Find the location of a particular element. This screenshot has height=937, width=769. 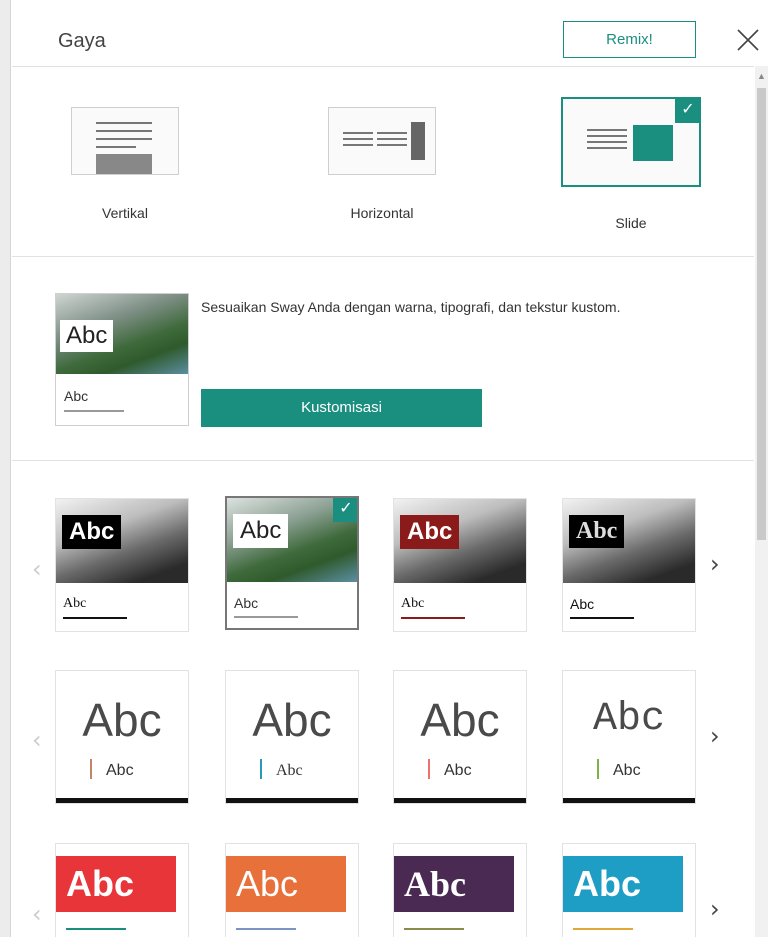

layout-horizontal-label: Horizontal is located at coordinates (382, 213).